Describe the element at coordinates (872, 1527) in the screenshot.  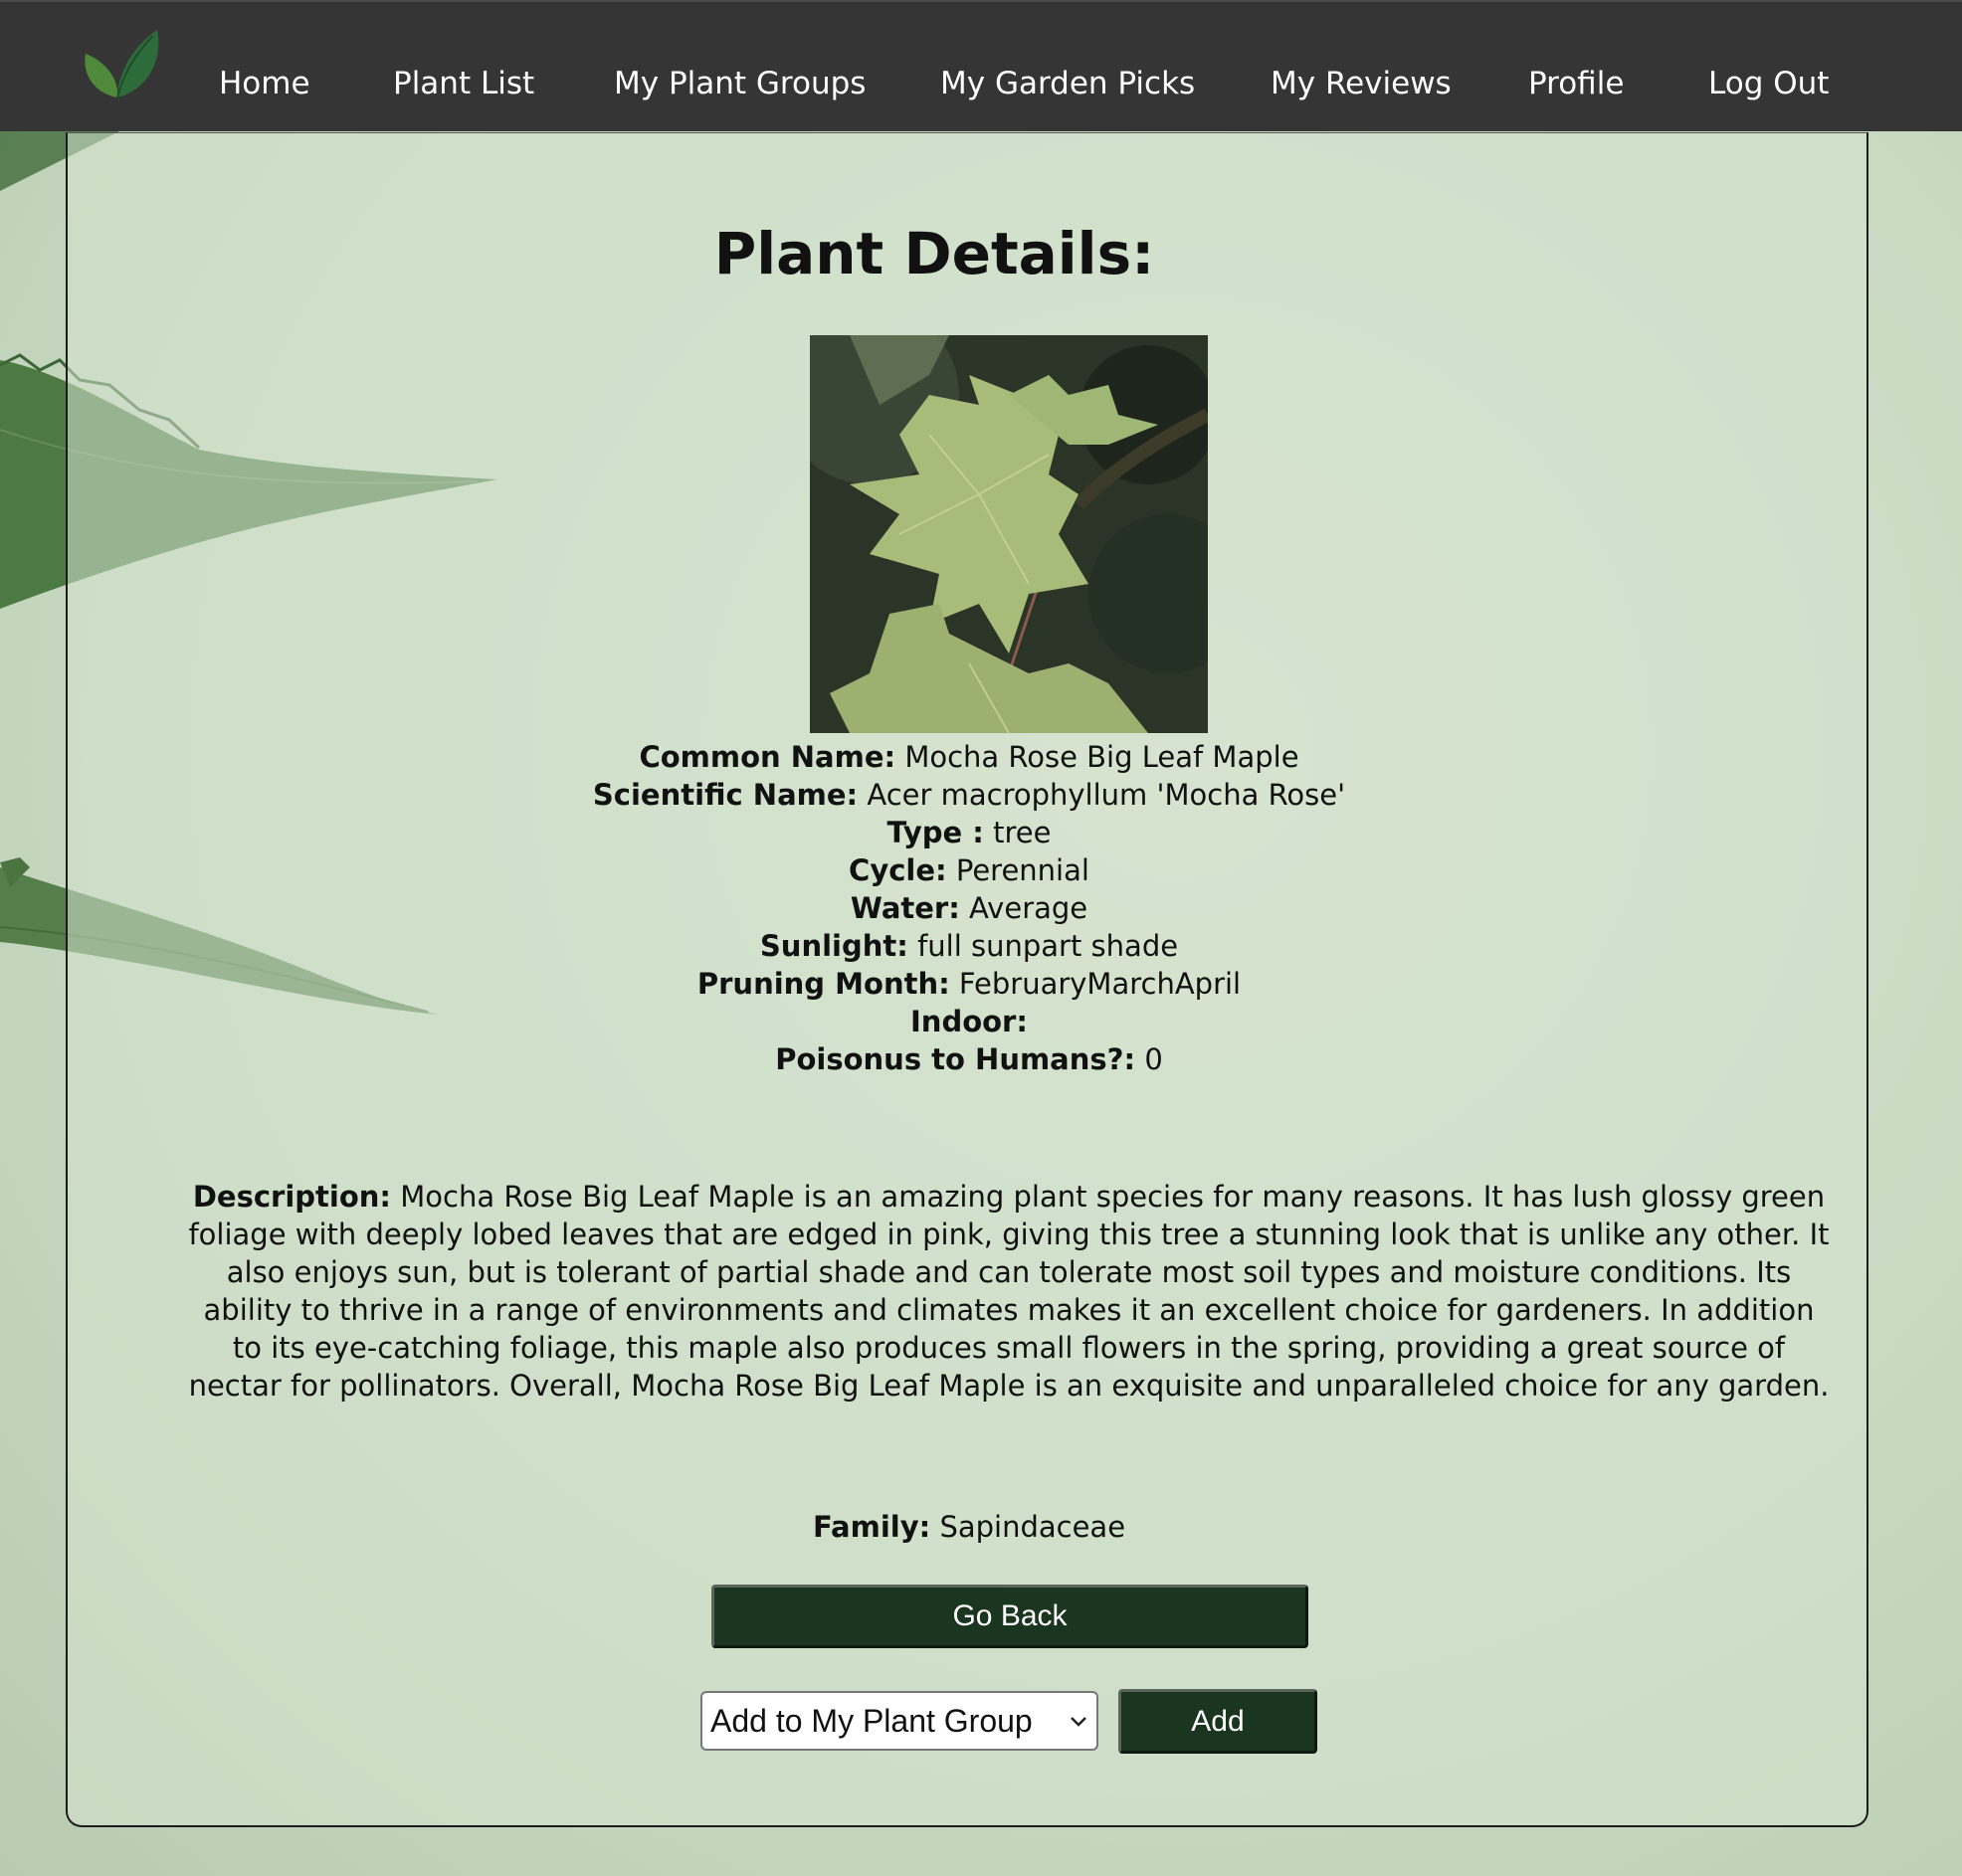
I see `family-label: Family:` at that location.